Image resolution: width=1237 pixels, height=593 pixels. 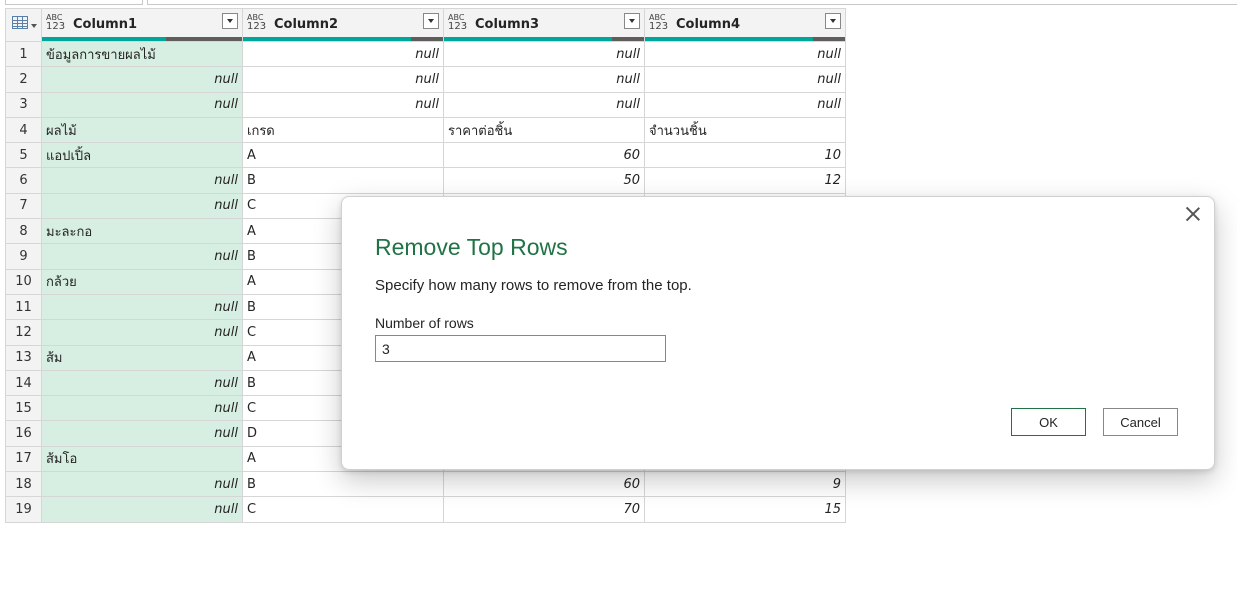 I want to click on name-box, so click(x=74, y=2).